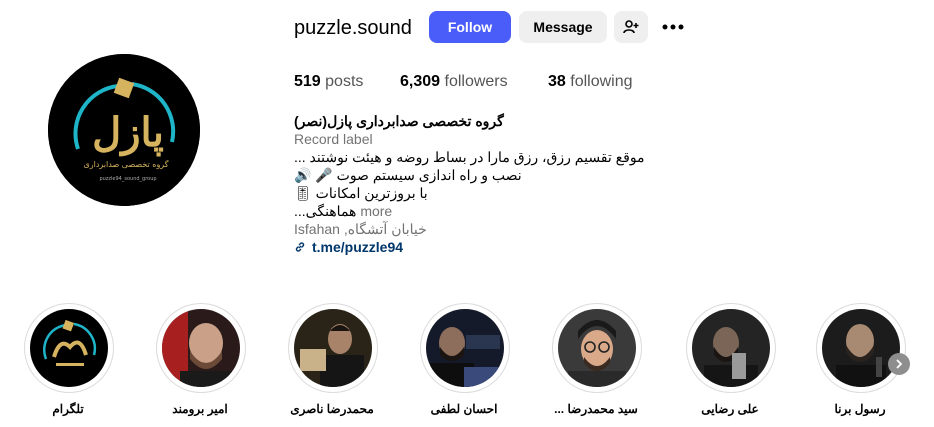 Image resolution: width=934 pixels, height=427 pixels. I want to click on highlight-2-label: علی رضایی, so click(730, 409).